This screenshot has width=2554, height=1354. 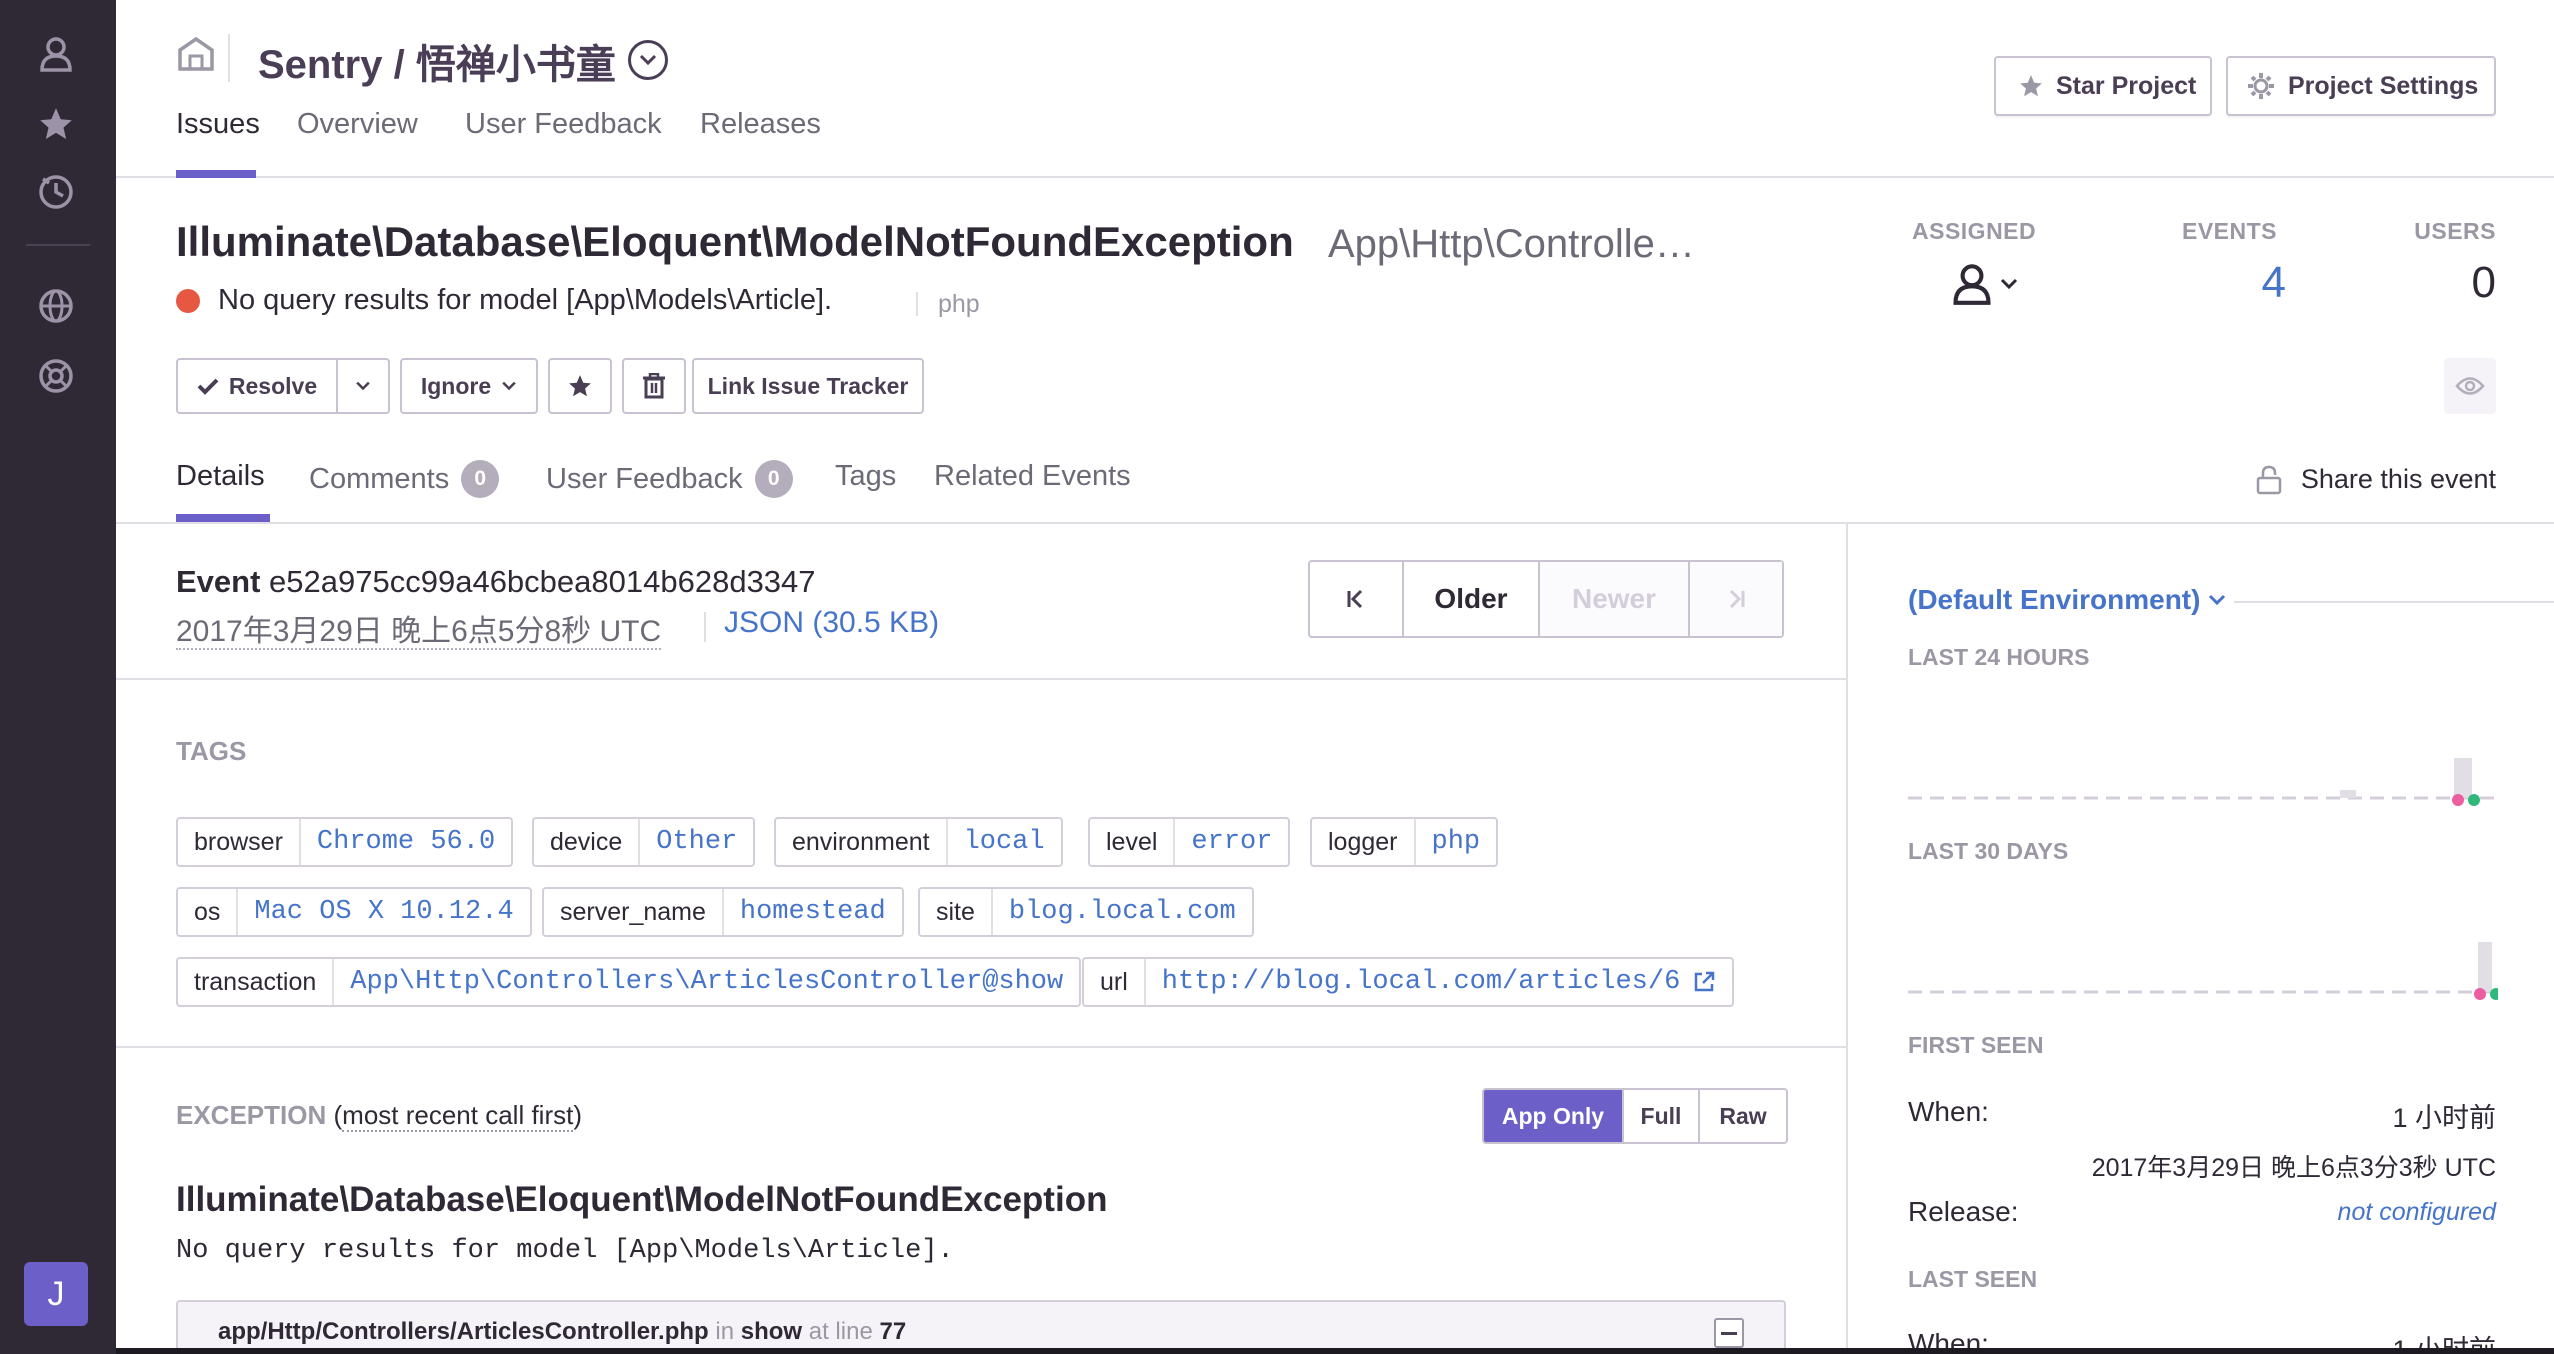 What do you see at coordinates (2203, 971) in the screenshot?
I see `last-30-days-sparkline` at bounding box center [2203, 971].